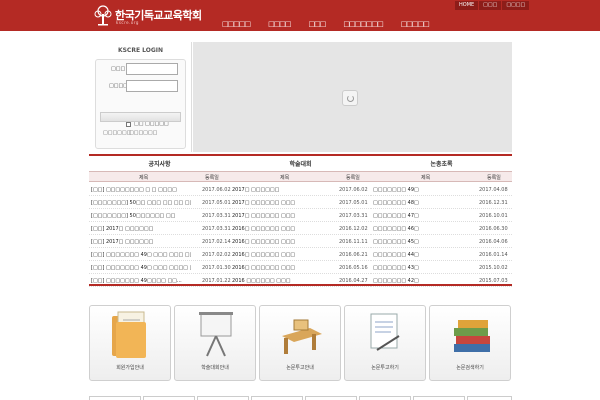 This screenshot has height=400, width=600. What do you see at coordinates (318, 24) in the screenshot?
I see `nav-item-3: □□□` at bounding box center [318, 24].